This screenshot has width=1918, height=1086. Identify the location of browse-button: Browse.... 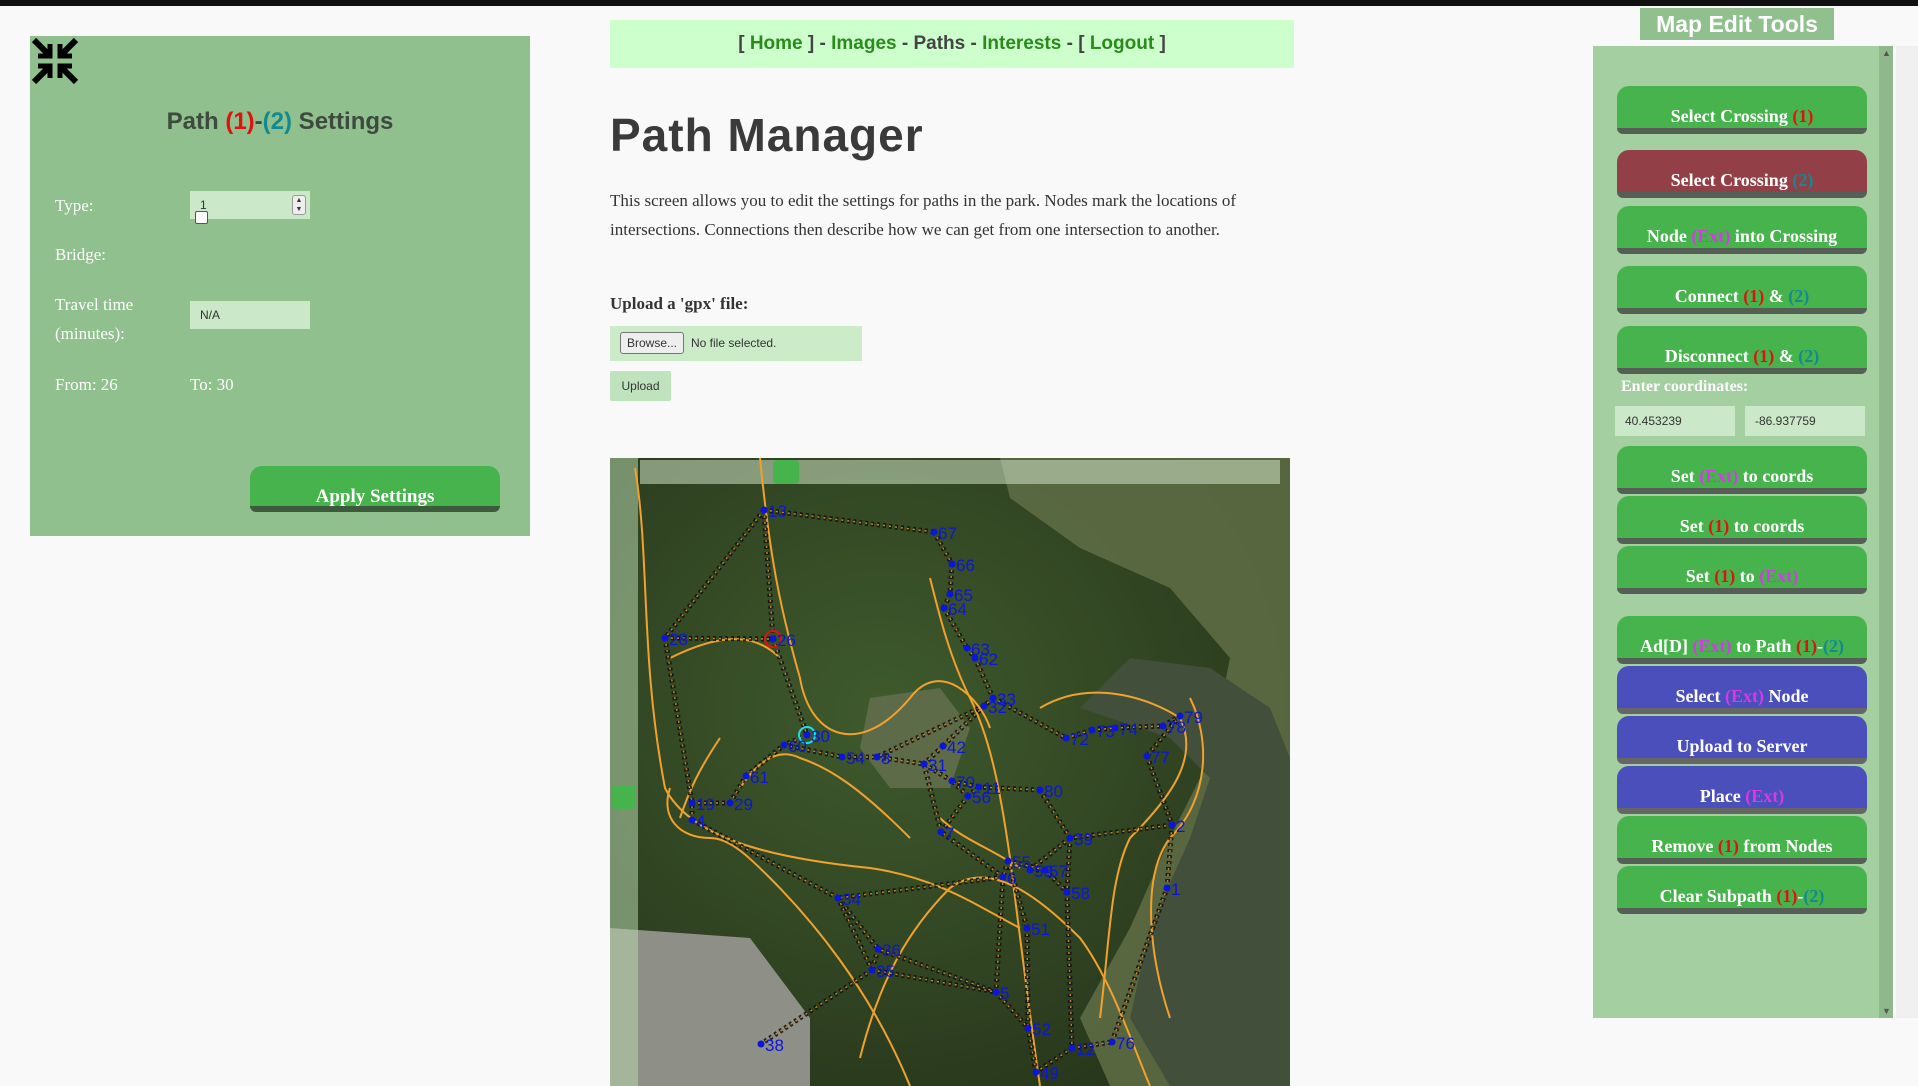
(652, 343).